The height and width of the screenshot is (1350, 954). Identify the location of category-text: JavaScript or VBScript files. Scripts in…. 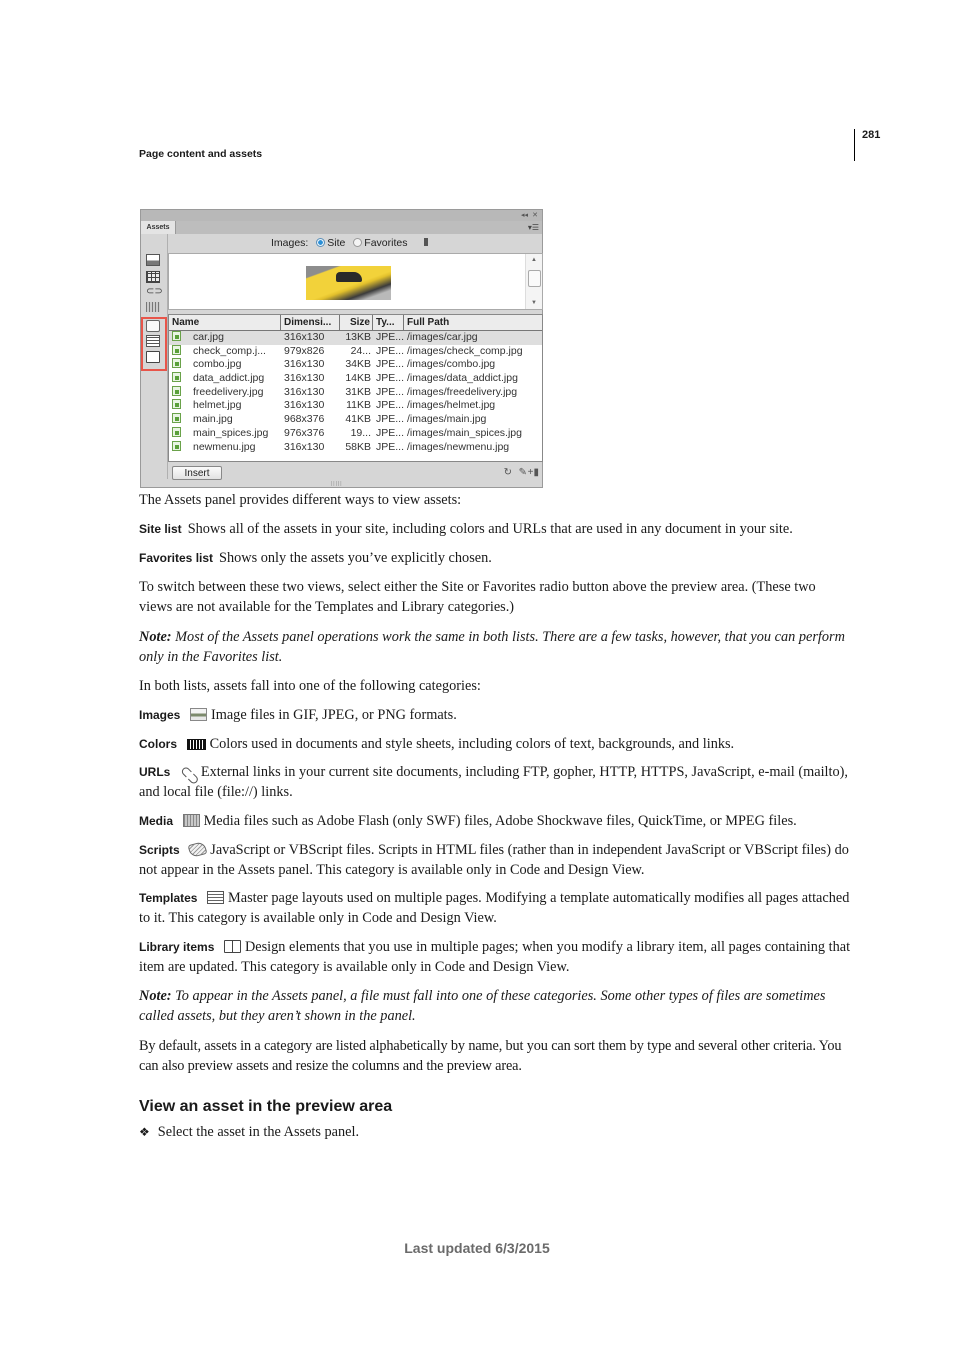
(494, 860).